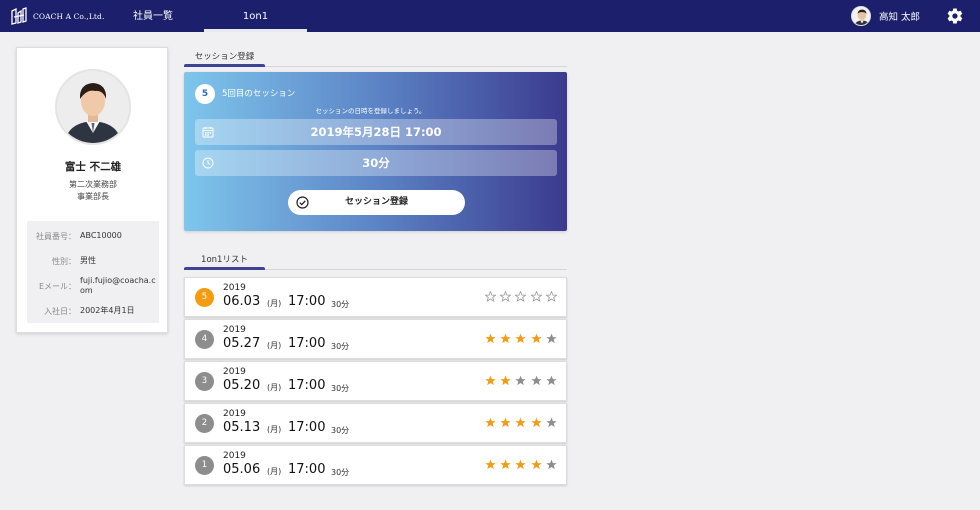  Describe the element at coordinates (64, 261) in the screenshot. I see `info-key: 性別：` at that location.